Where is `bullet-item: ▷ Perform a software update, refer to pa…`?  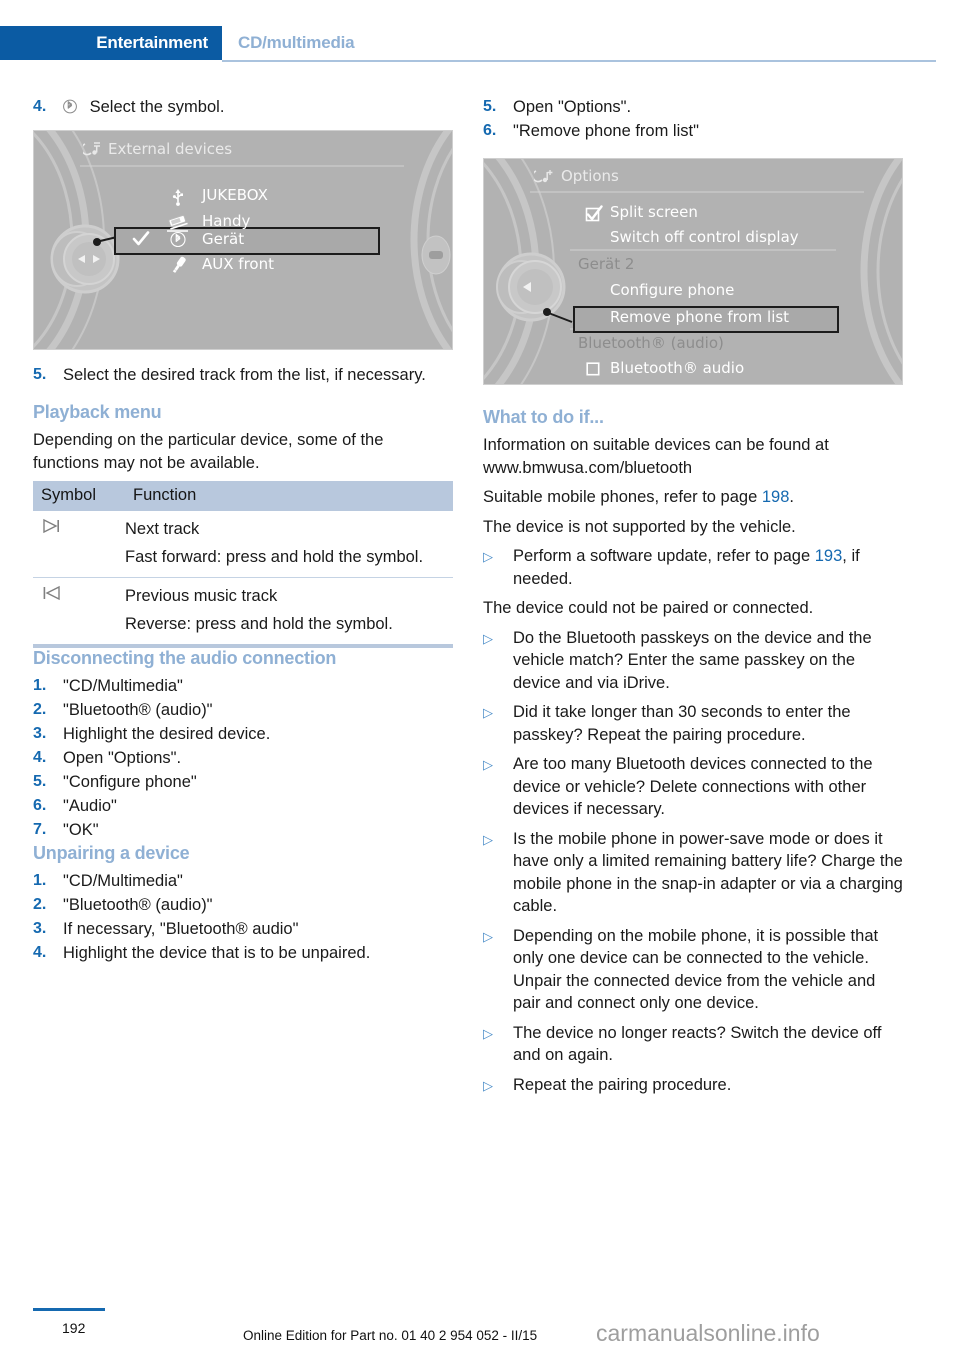 bullet-item: ▷ Perform a software update, refer to pa… is located at coordinates (693, 567).